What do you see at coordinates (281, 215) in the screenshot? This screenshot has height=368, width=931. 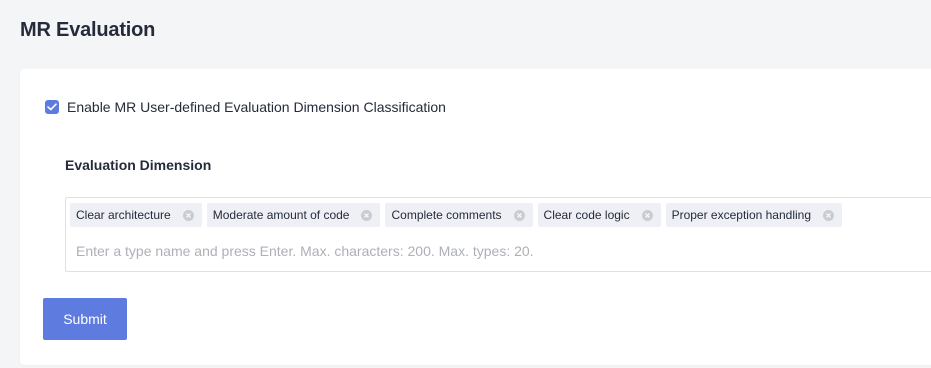 I see `tag-label: Moderate amount of code` at bounding box center [281, 215].